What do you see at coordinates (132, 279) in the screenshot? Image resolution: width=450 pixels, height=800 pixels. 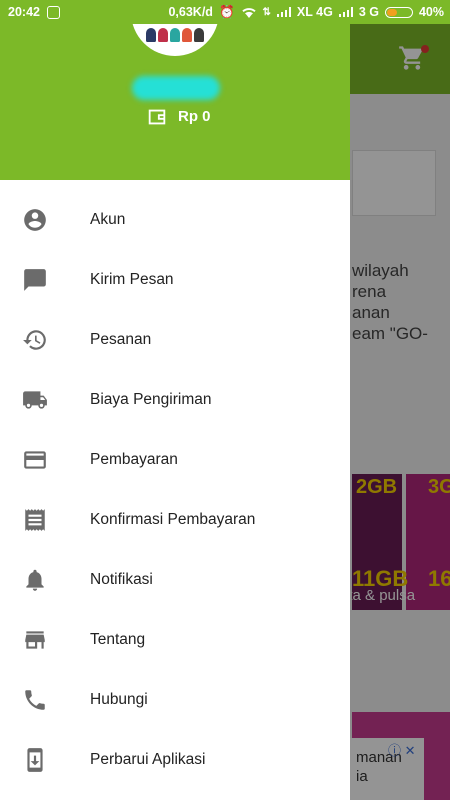 I see `menu-label: Kirim Pesan` at bounding box center [132, 279].